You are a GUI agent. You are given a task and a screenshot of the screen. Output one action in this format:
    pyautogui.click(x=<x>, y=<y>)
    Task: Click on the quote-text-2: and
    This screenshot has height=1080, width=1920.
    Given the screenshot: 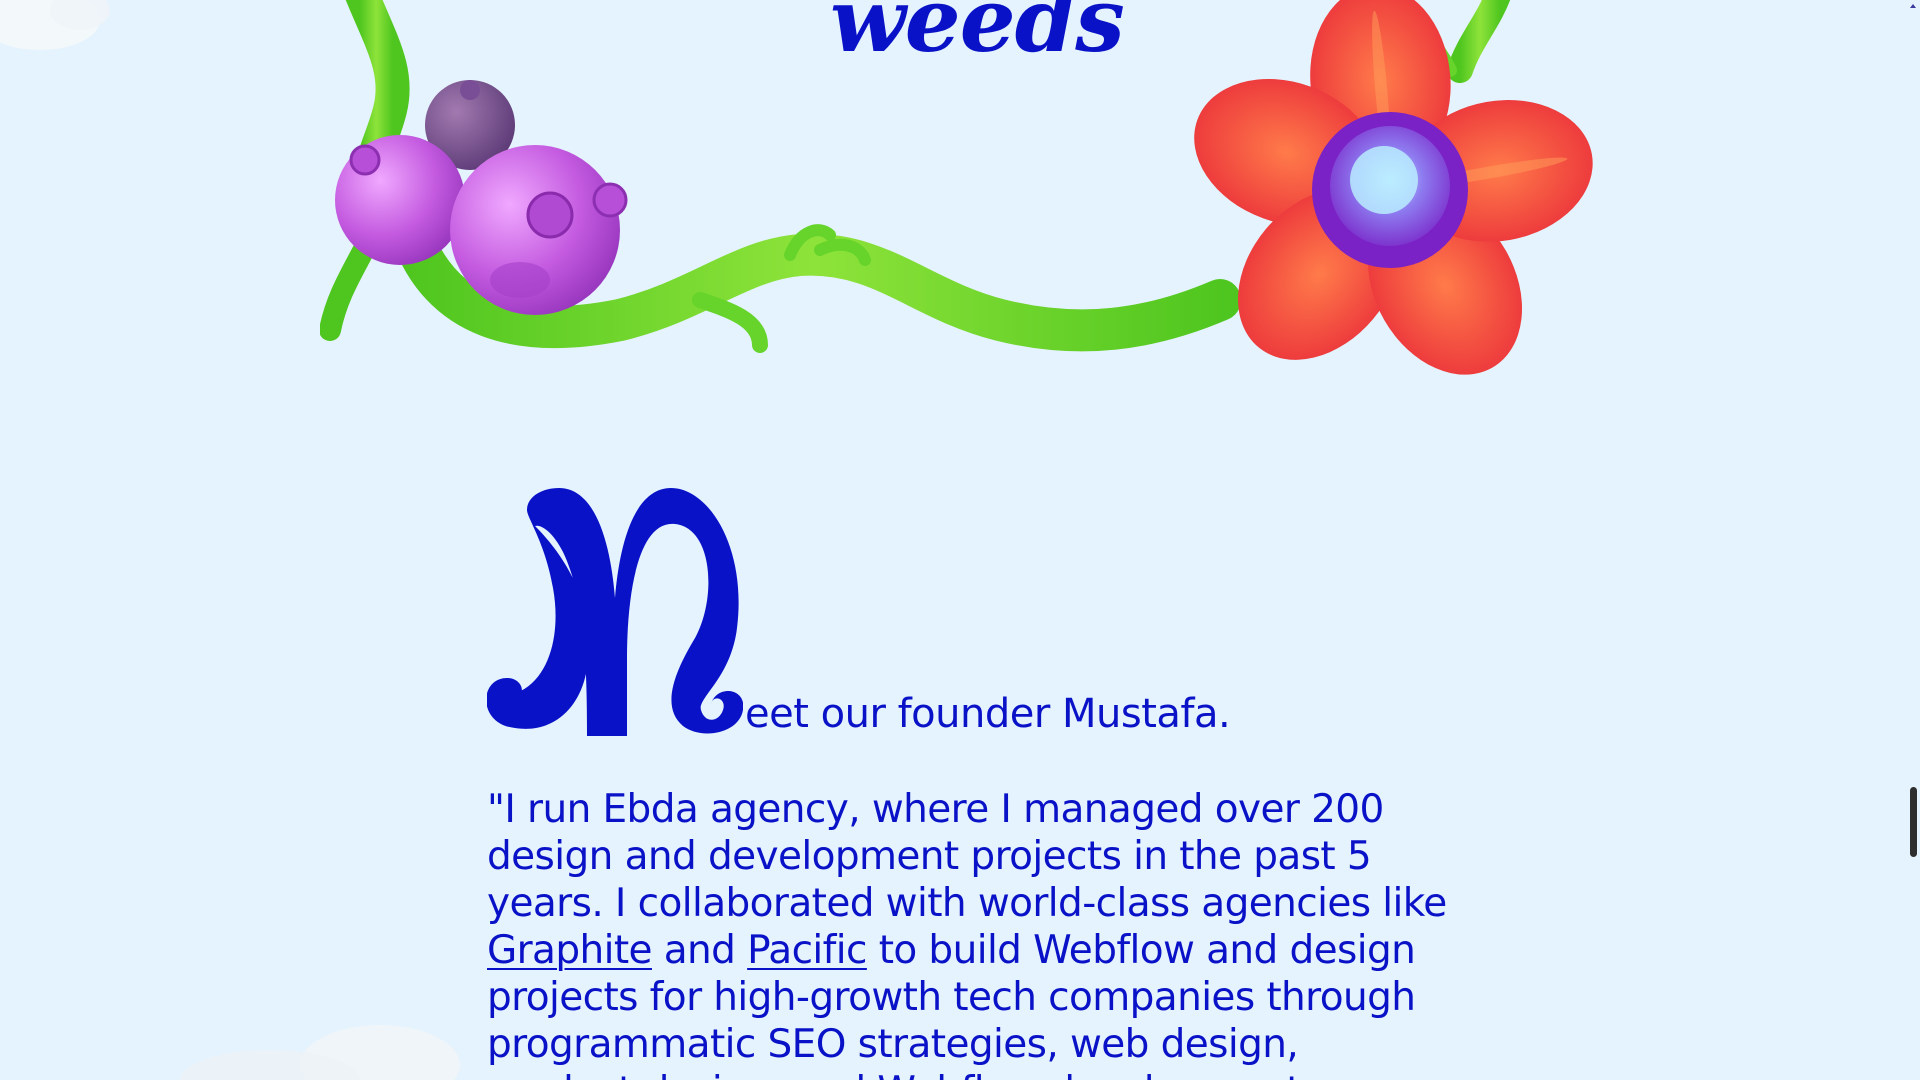 What is the action you would take?
    pyautogui.click(x=699, y=950)
    